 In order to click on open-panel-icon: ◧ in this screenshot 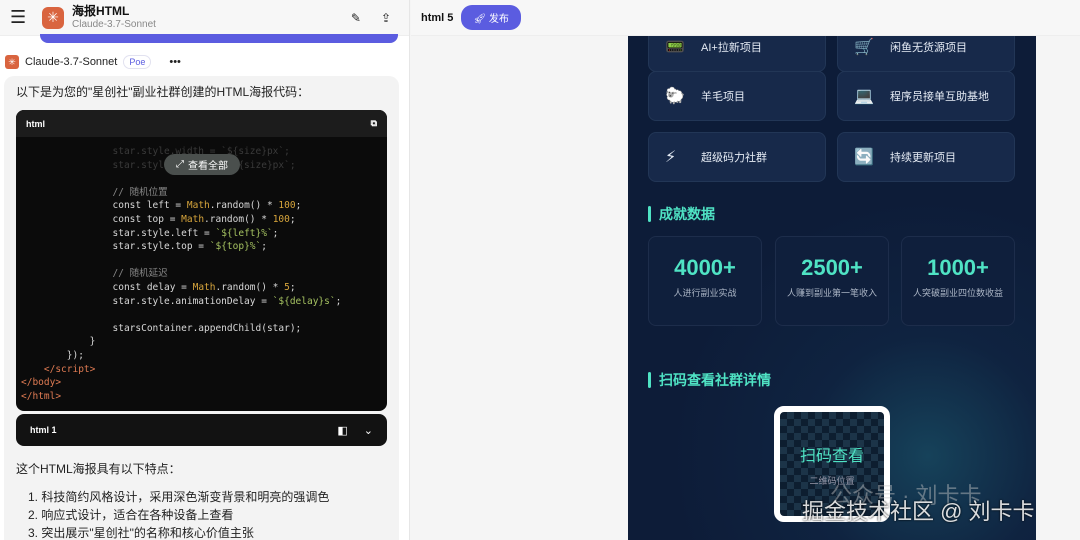, I will do `click(342, 430)`.